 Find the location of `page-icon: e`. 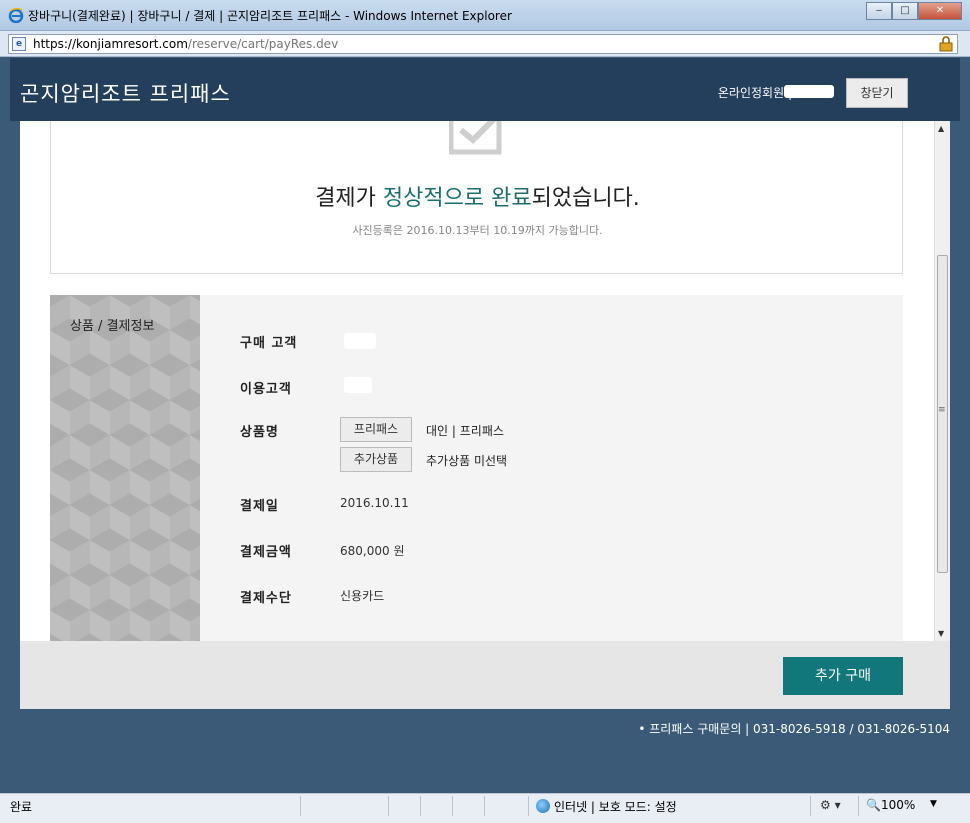

page-icon: e is located at coordinates (19, 44).